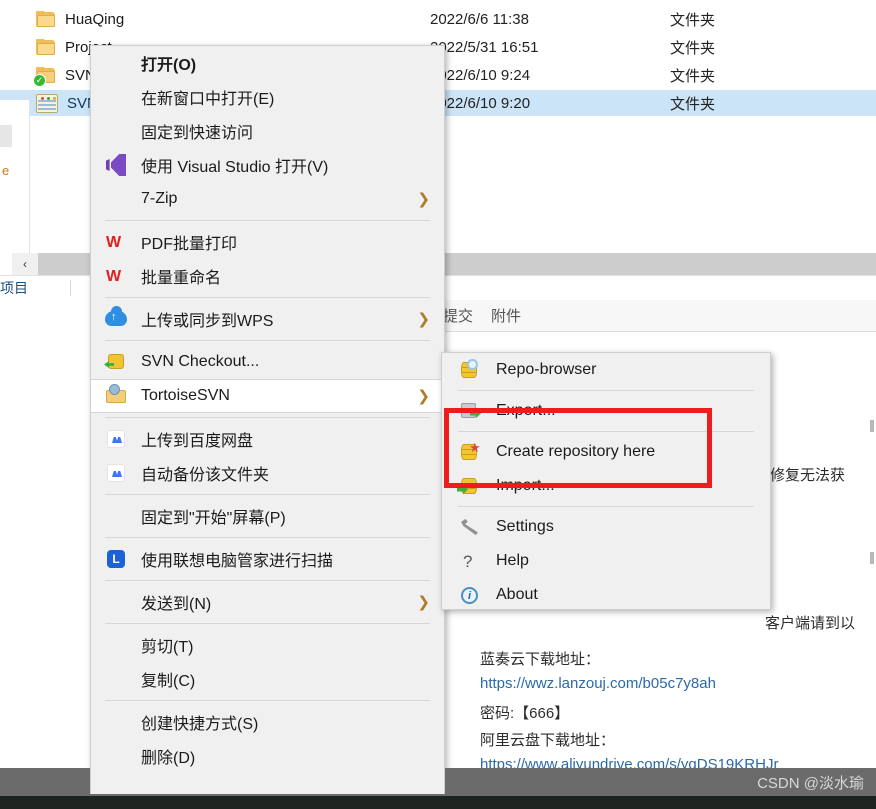 The image size is (876, 809). What do you see at coordinates (167, 647) in the screenshot?
I see `menu-item-label: 剪切(T)` at bounding box center [167, 647].